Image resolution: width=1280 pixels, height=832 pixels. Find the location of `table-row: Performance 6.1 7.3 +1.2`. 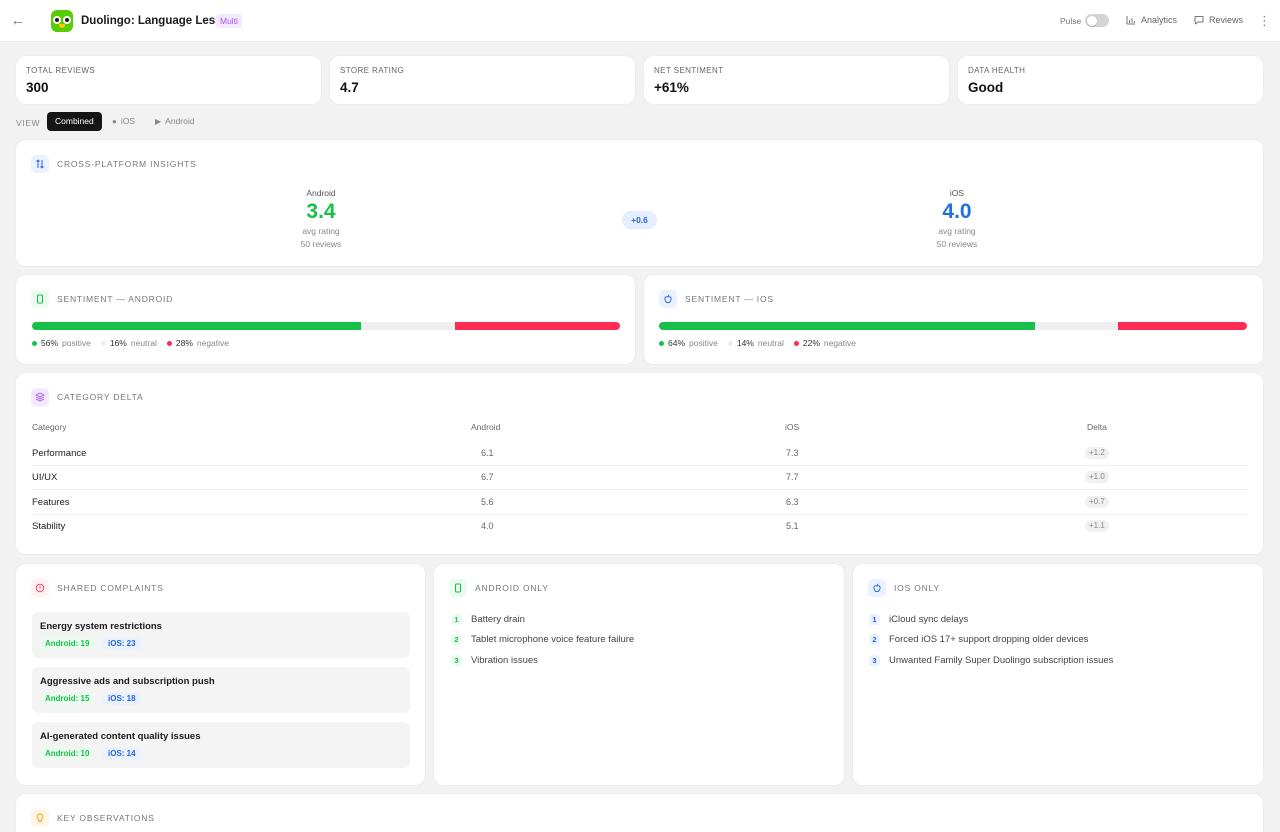

table-row: Performance 6.1 7.3 +1.2 is located at coordinates (640, 454).